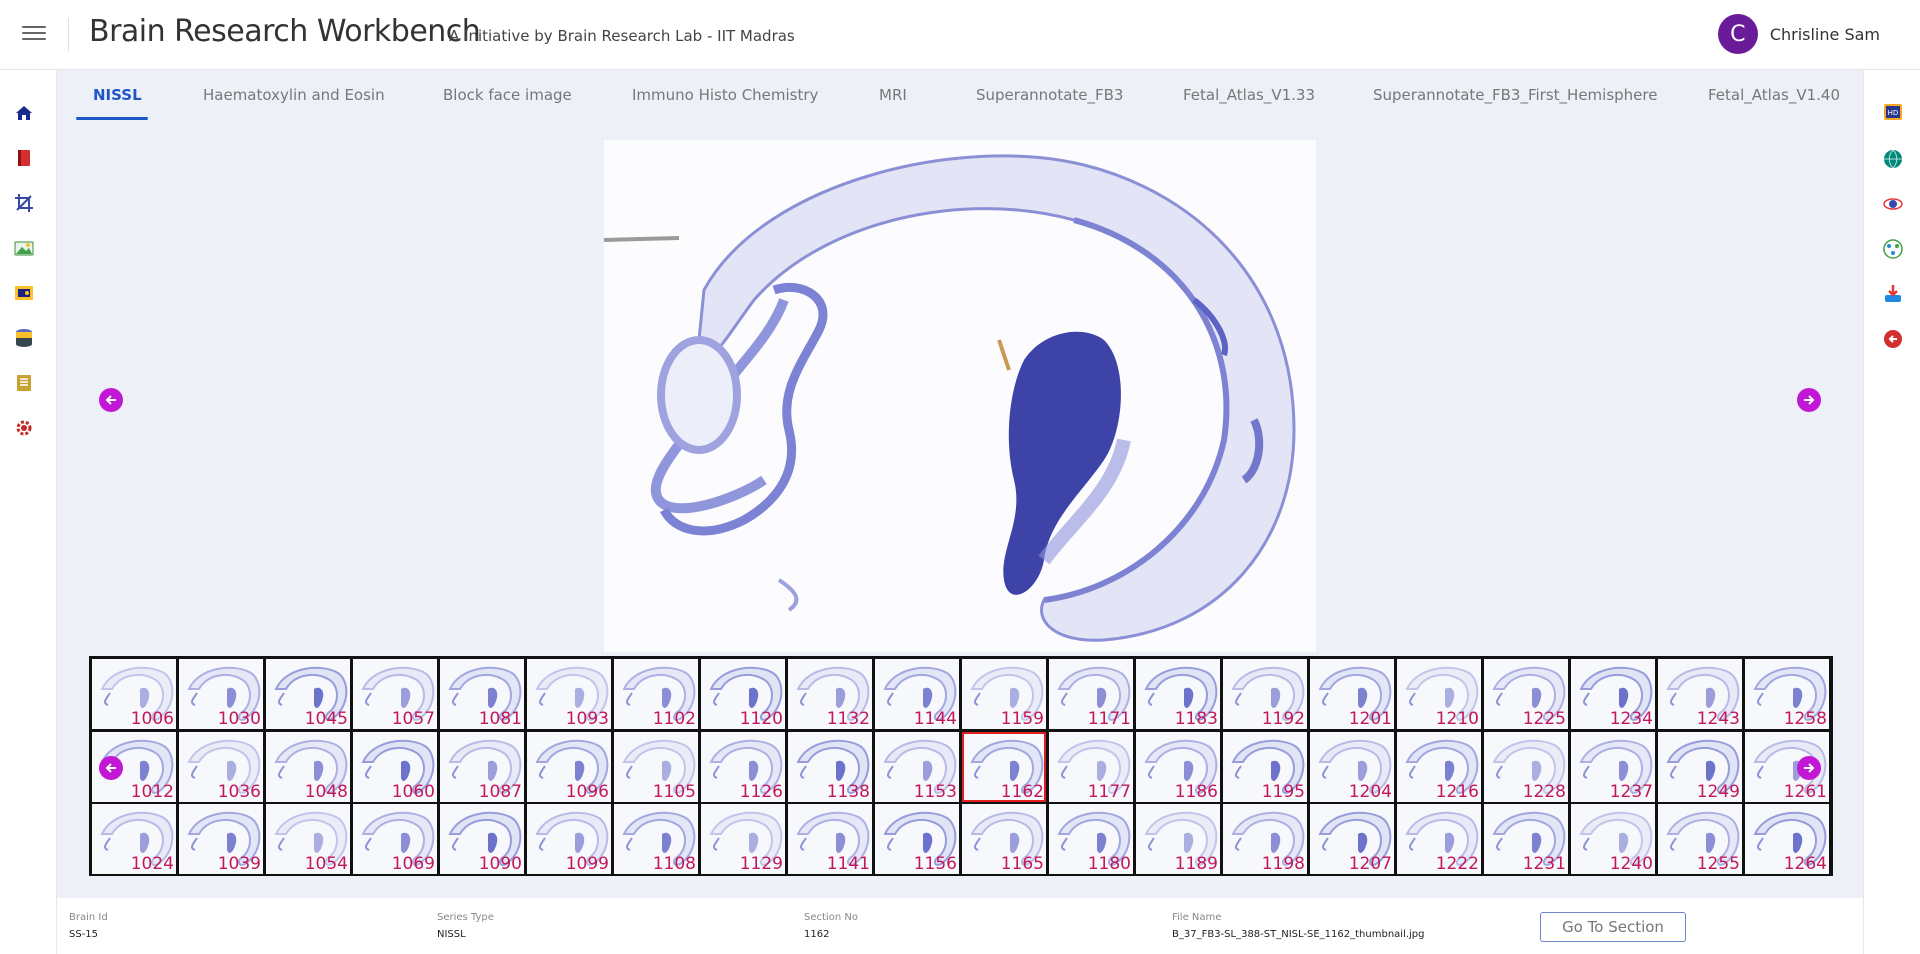 The width and height of the screenshot is (1920, 954). Describe the element at coordinates (500, 864) in the screenshot. I see `thumbnail-section-number: 1090` at that location.